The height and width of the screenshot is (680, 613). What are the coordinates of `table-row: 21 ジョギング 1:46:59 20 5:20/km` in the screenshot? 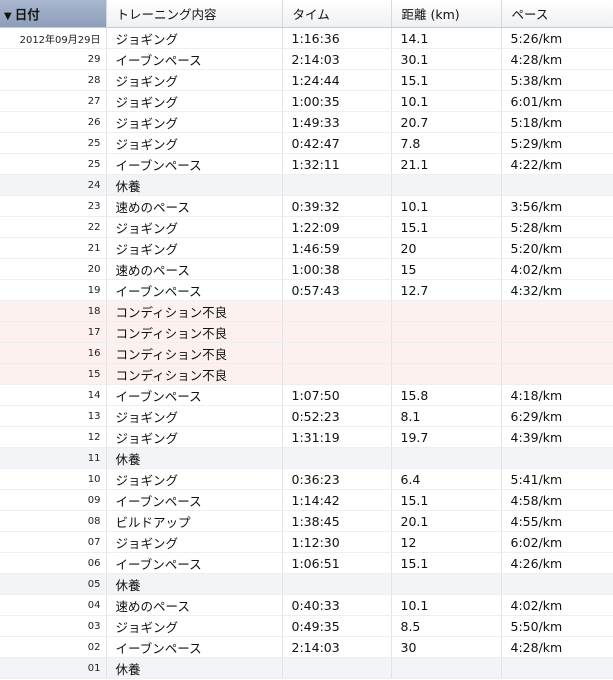 It's located at (306, 248).